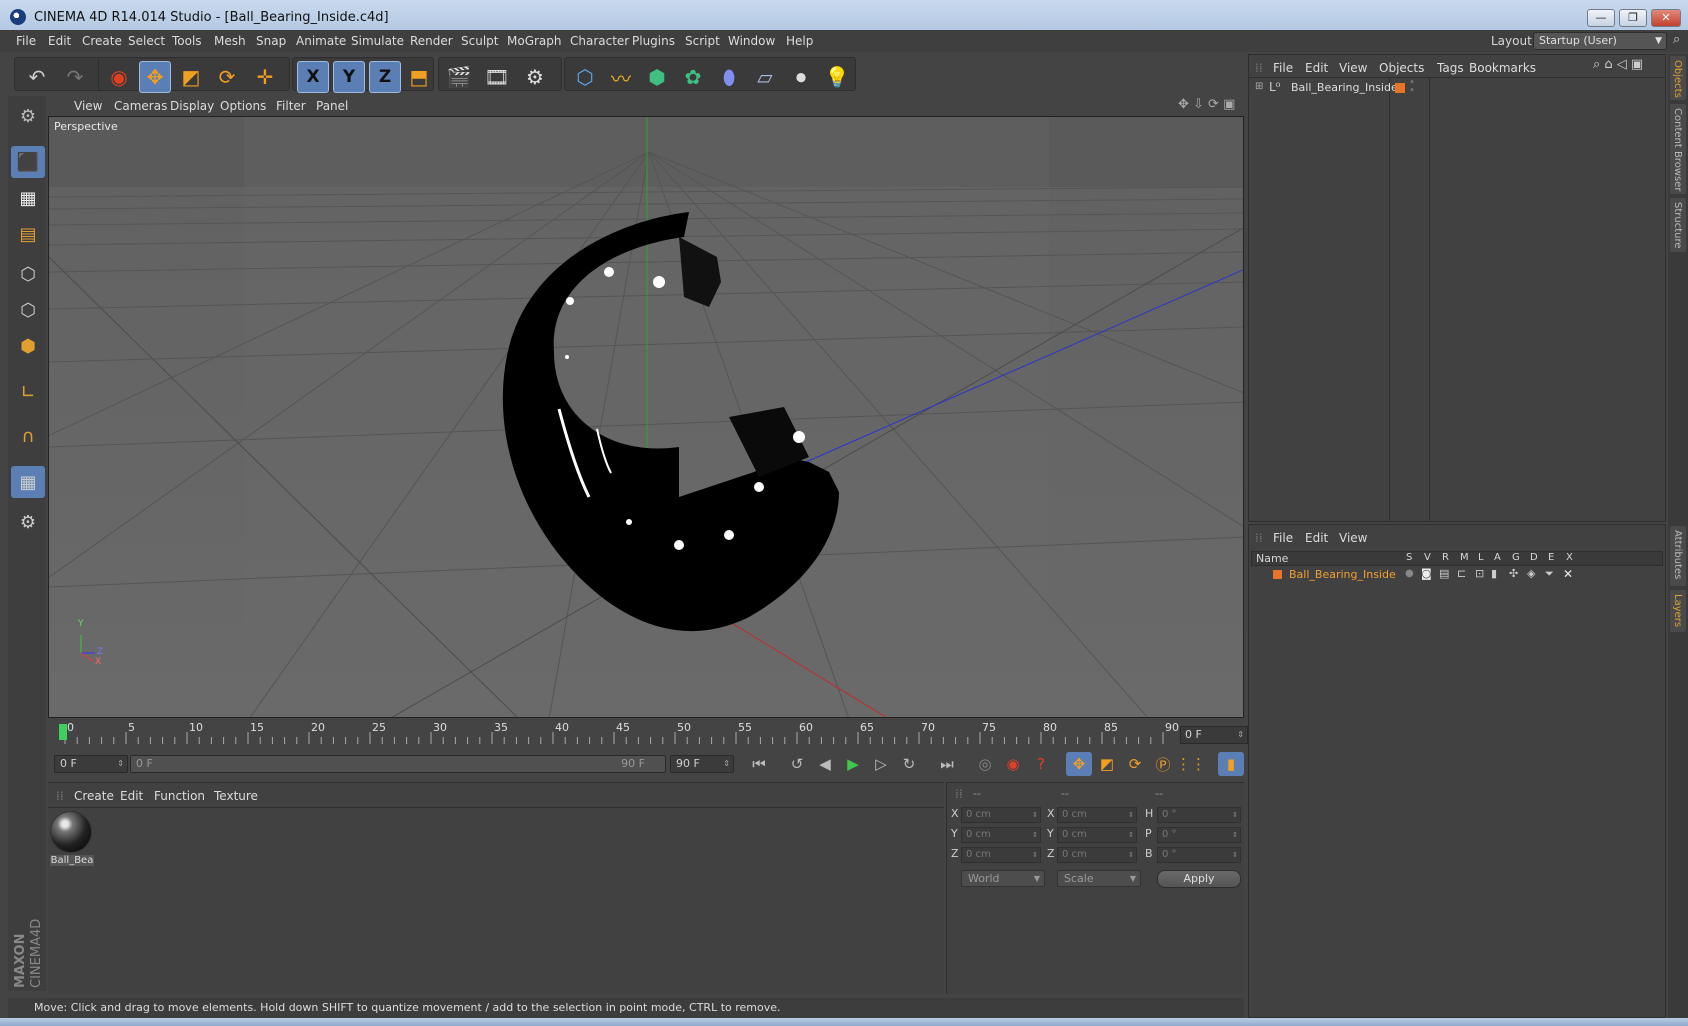  What do you see at coordinates (94, 796) in the screenshot?
I see `material-menu-create: Create` at bounding box center [94, 796].